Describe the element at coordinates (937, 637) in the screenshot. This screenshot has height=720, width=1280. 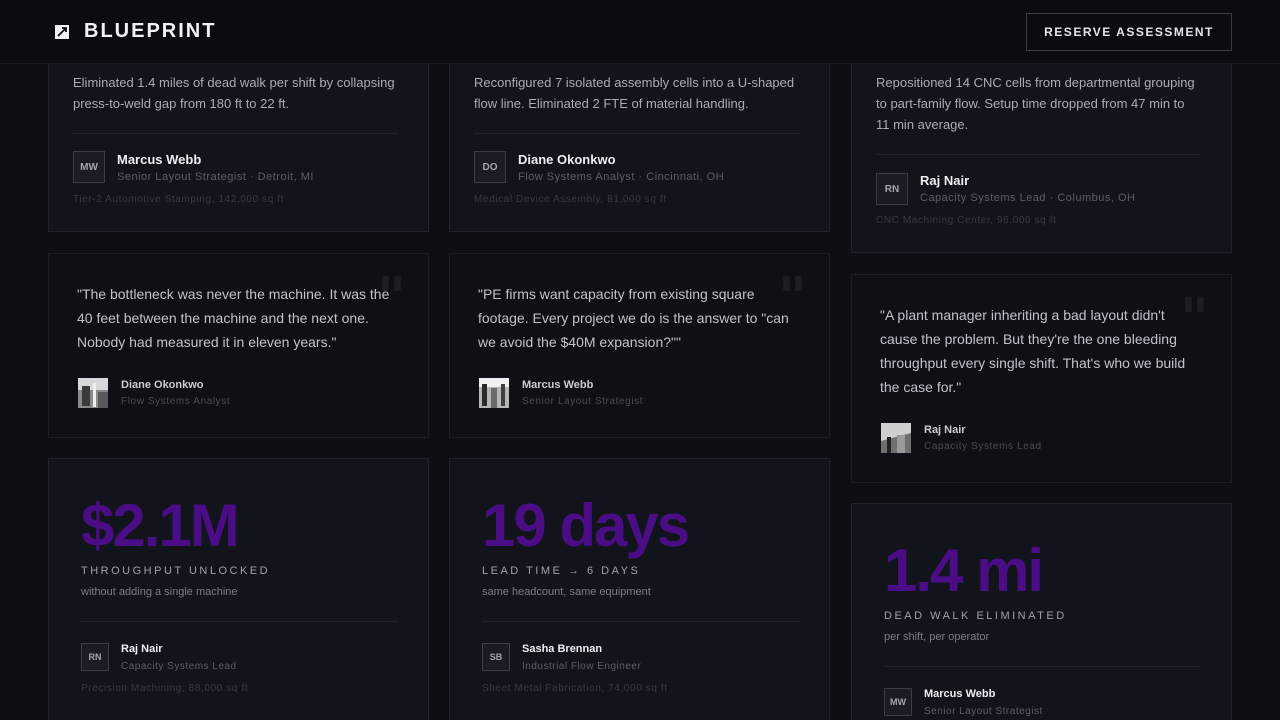
I see `metric-caption: per shift, per operator` at that location.